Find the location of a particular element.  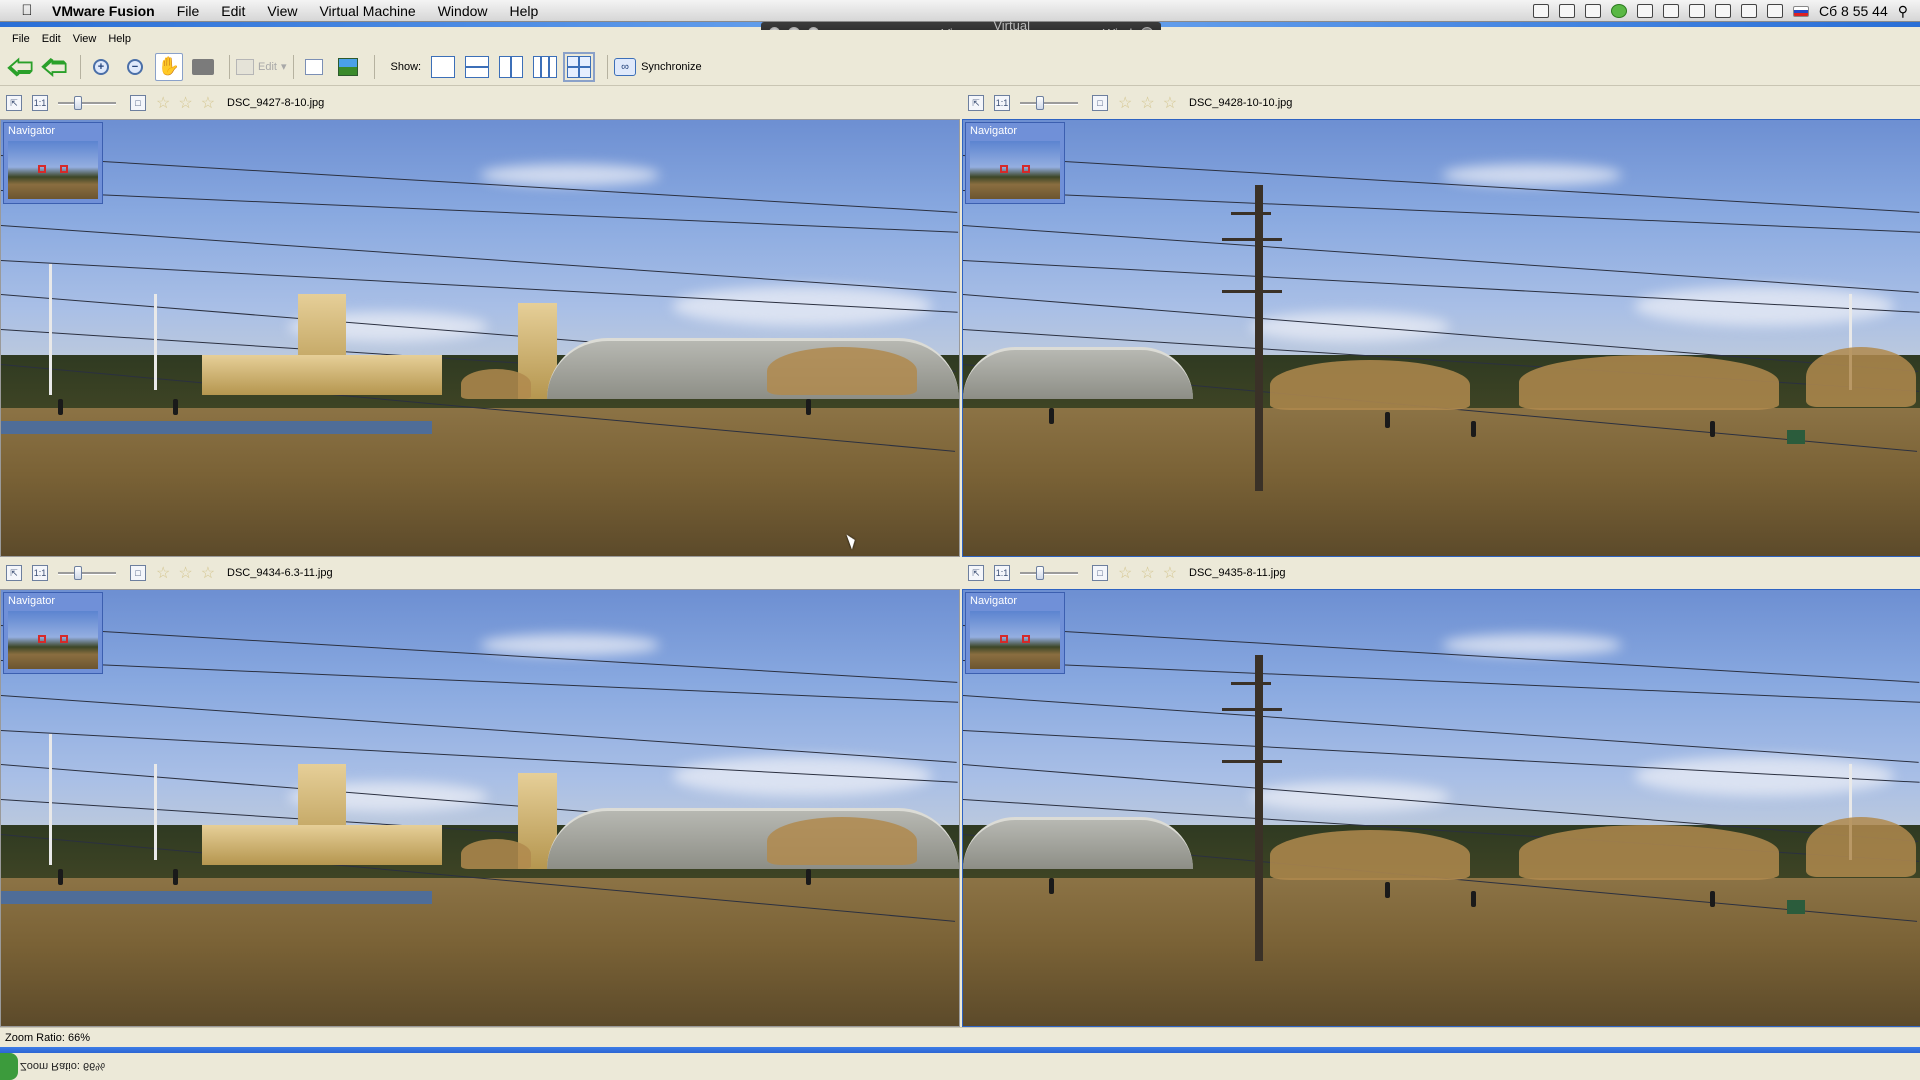

layout-vertical-split-button is located at coordinates (511, 66).